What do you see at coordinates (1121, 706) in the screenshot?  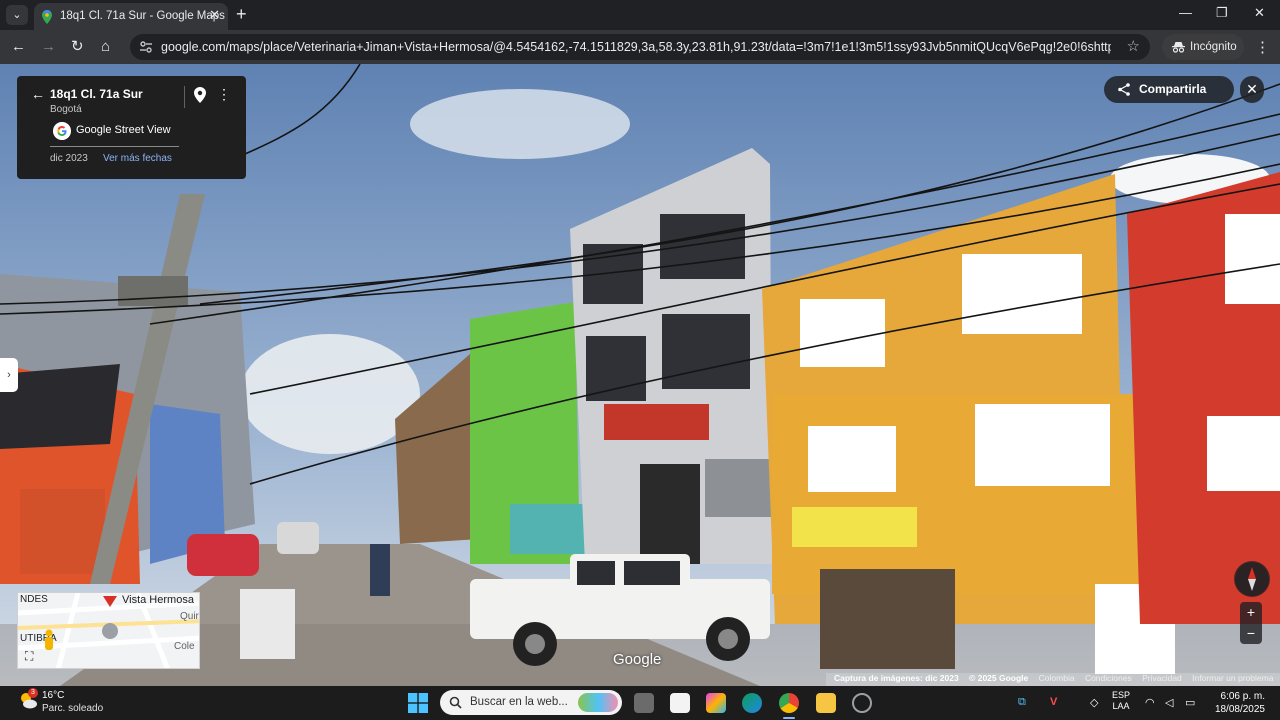 I see `keyboard-layout: LAA` at bounding box center [1121, 706].